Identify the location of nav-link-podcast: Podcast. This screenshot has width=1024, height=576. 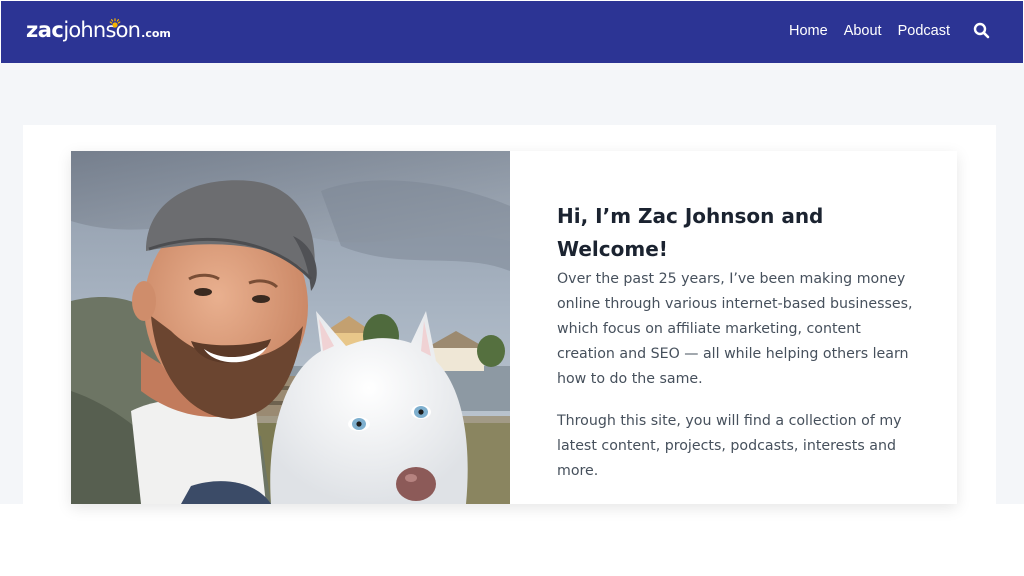
(924, 31).